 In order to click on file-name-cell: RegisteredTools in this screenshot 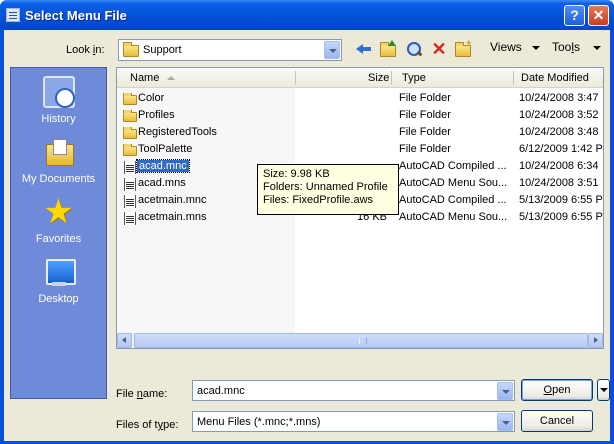, I will do `click(177, 132)`.